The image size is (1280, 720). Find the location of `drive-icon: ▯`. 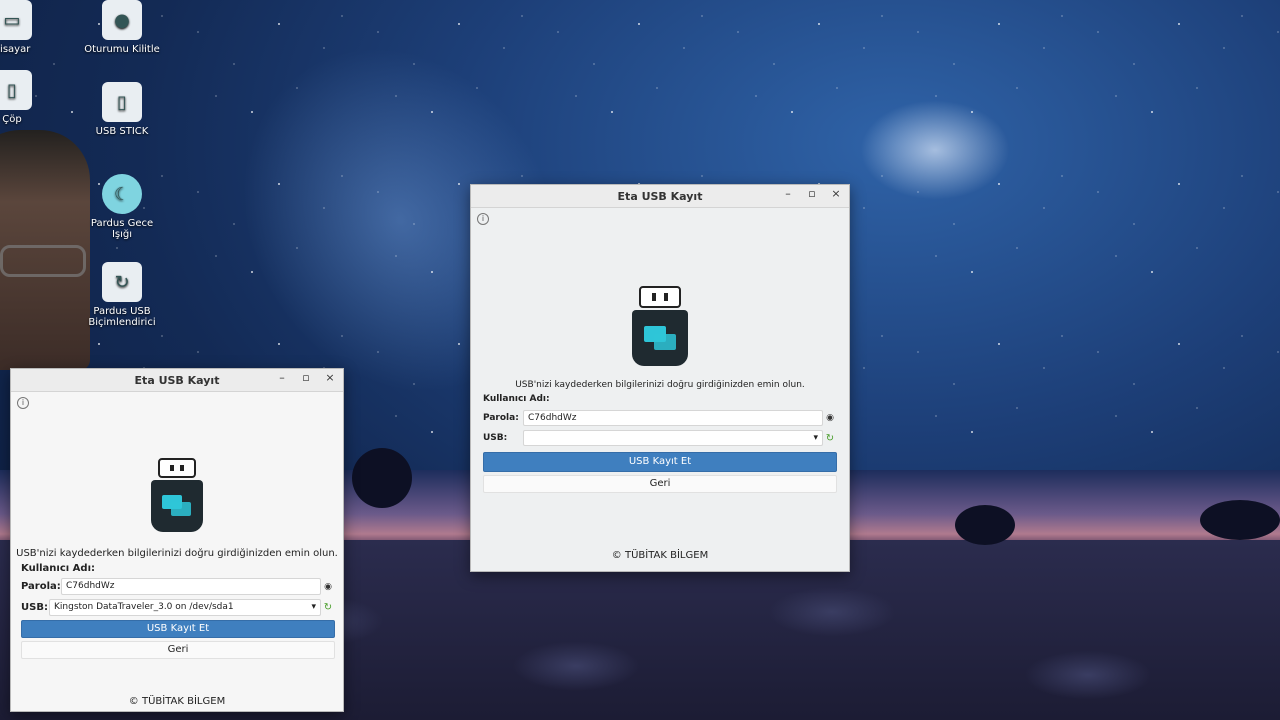

drive-icon: ▯ is located at coordinates (122, 102).